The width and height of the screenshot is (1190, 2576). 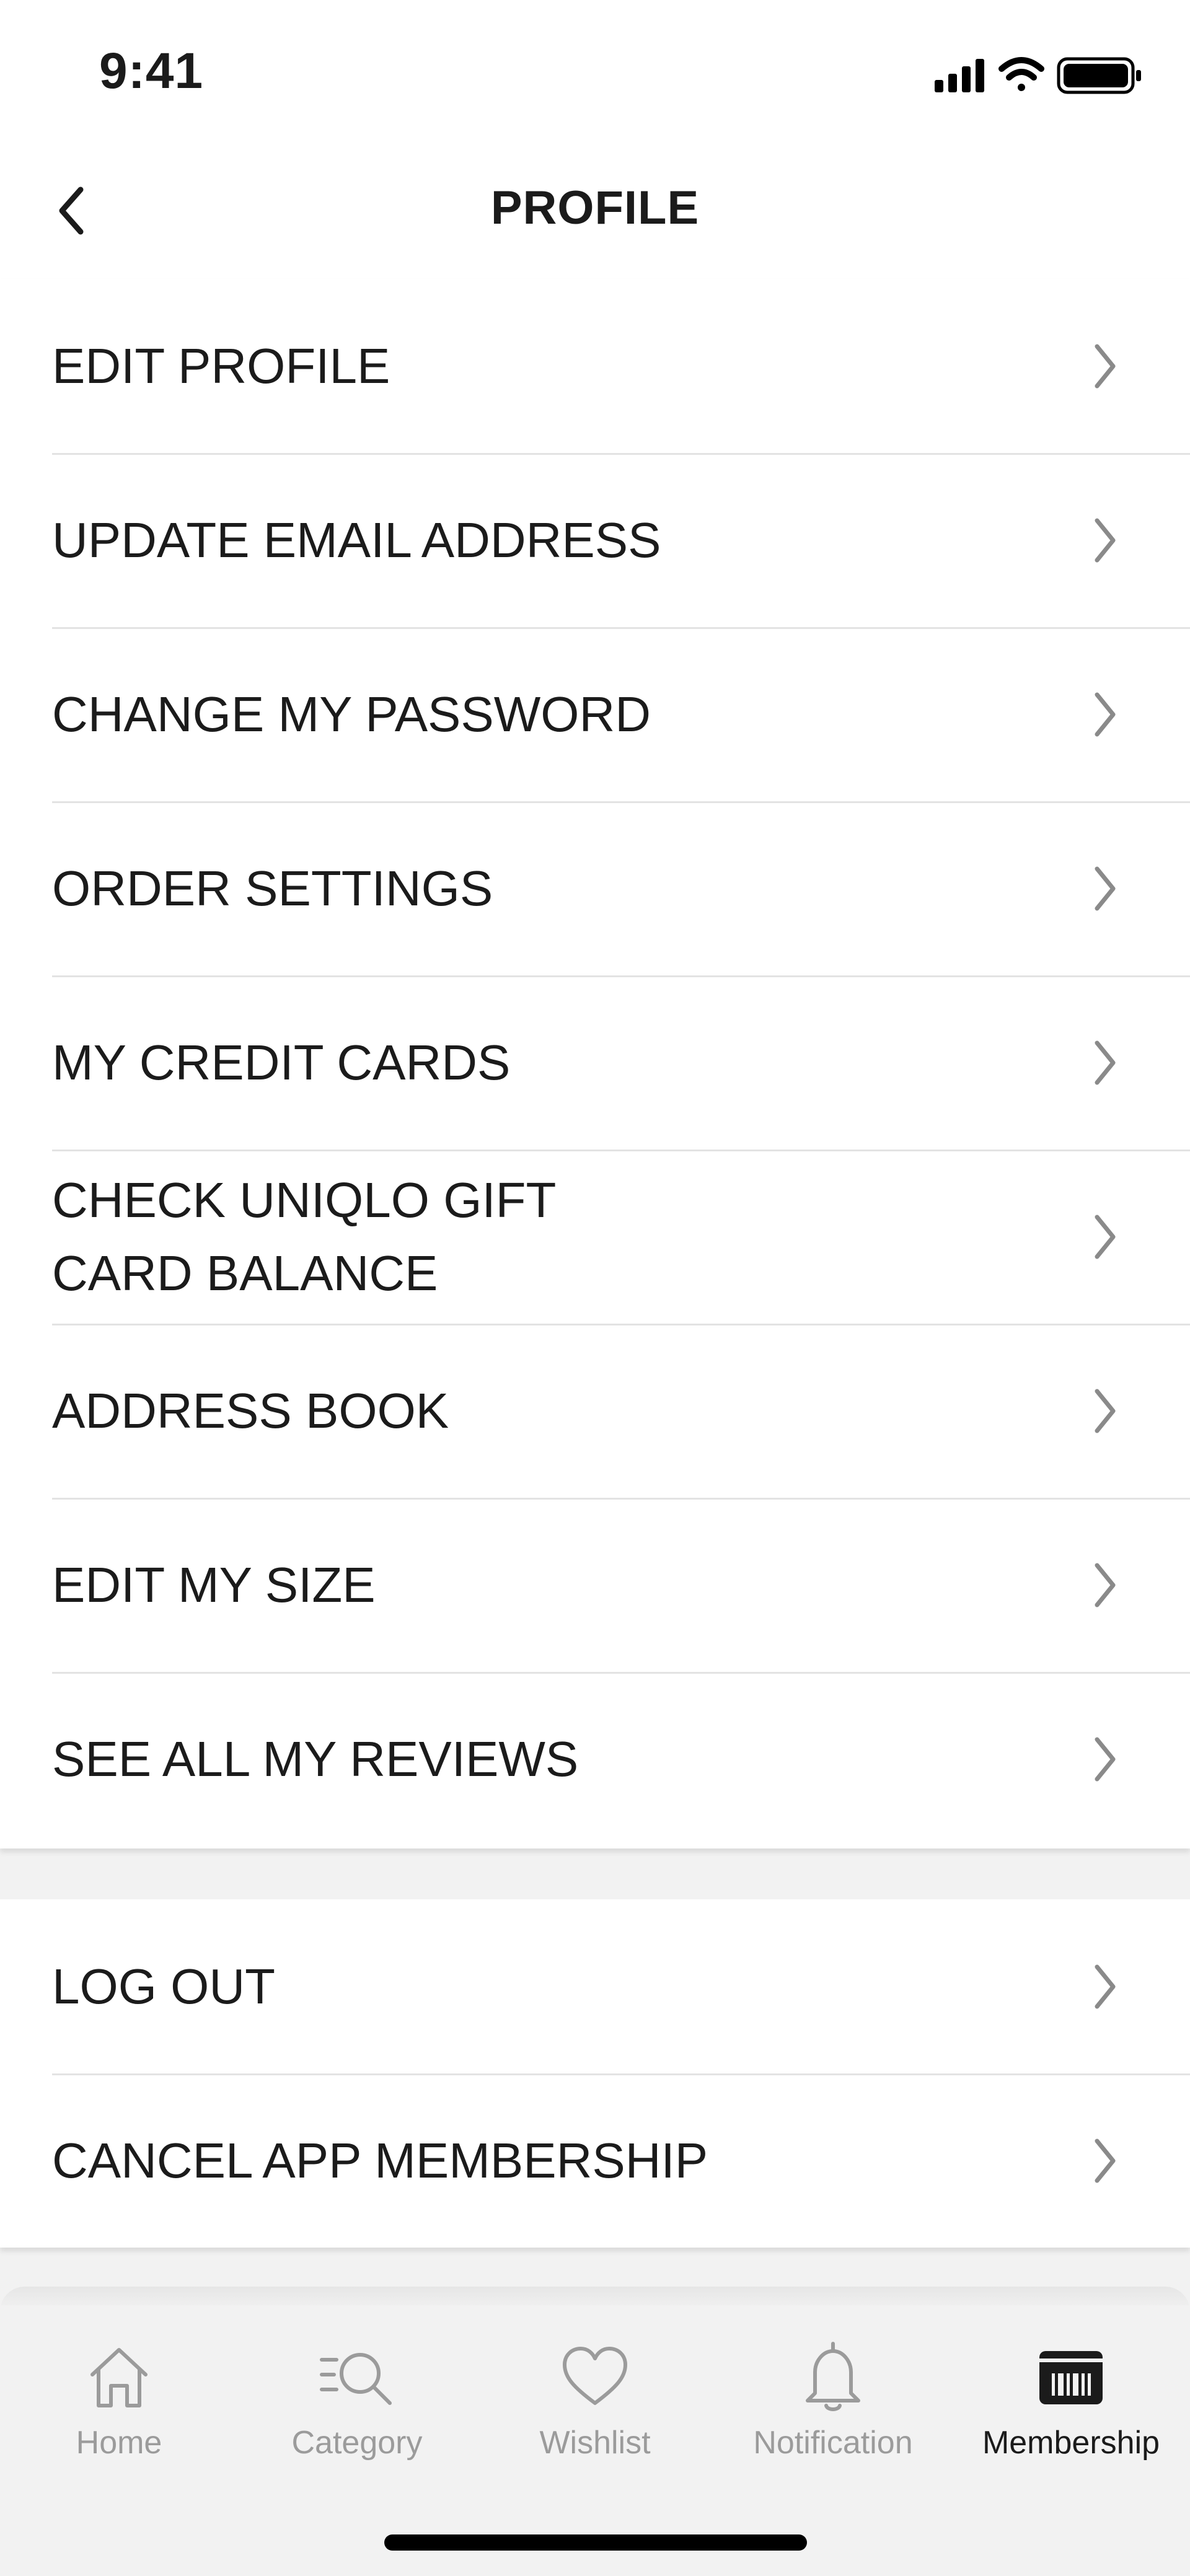 What do you see at coordinates (959, 75) in the screenshot?
I see `cellular-signal-icon` at bounding box center [959, 75].